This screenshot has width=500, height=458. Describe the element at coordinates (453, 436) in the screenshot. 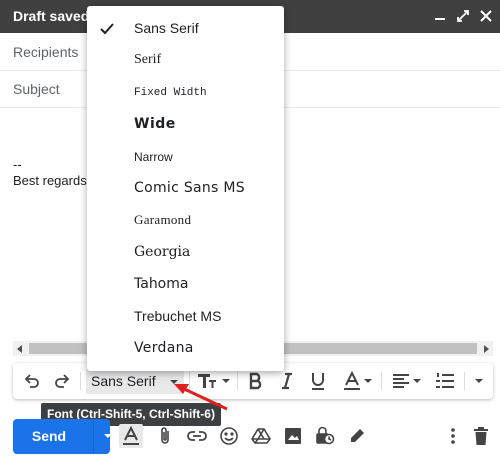

I see `more-options-icon` at that location.